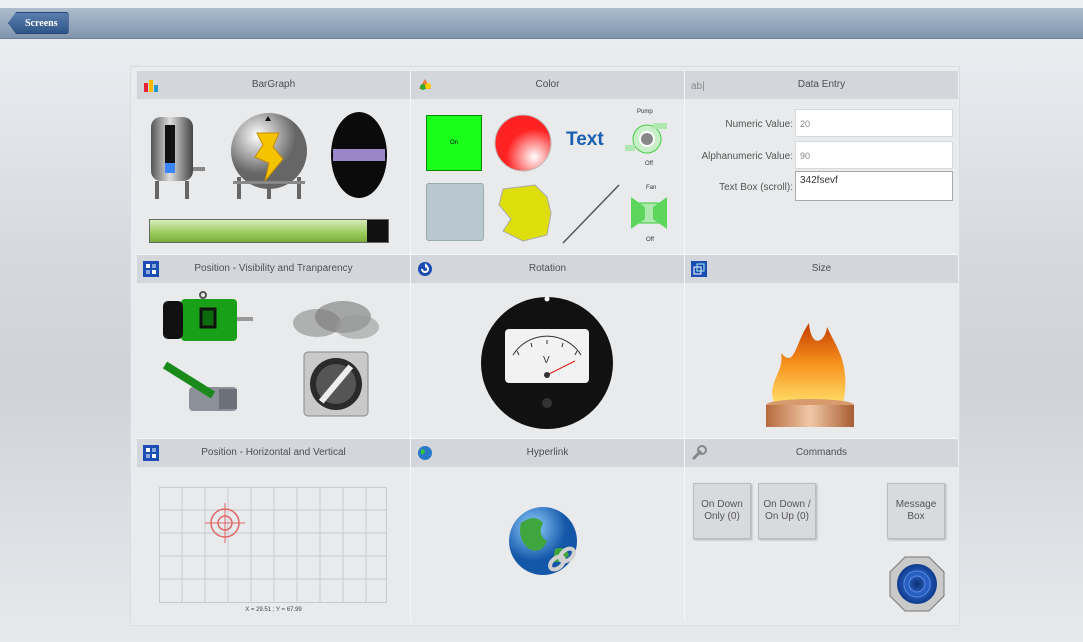  Describe the element at coordinates (699, 453) in the screenshot. I see `commands-icon` at that location.